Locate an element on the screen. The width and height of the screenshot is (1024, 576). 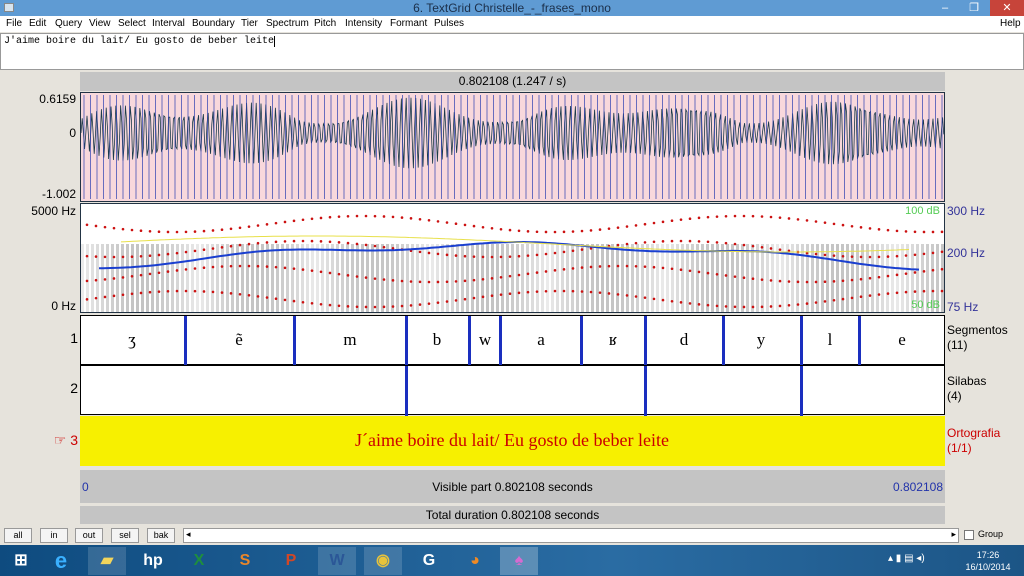
title-bar: 6. TextGrid Christelle_-_frases_mono is located at coordinates (512, 8).